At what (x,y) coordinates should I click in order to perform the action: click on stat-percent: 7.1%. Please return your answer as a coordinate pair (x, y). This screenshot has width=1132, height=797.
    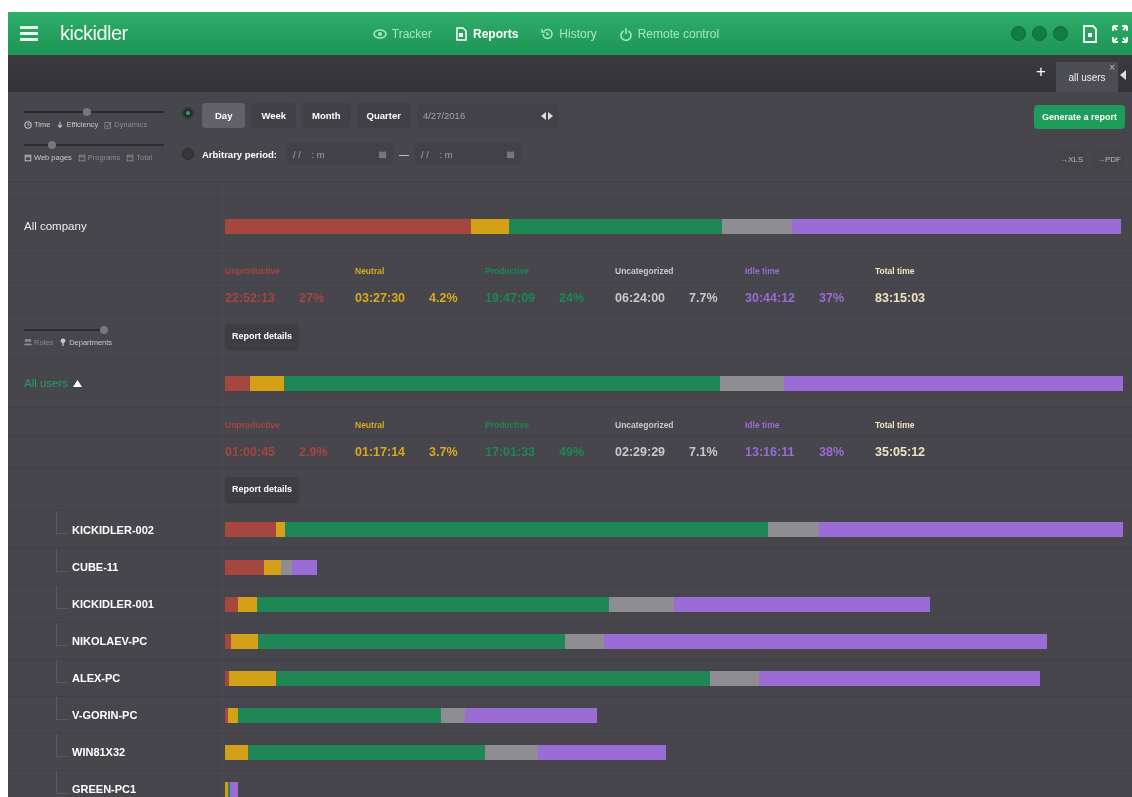
    Looking at the image, I should click on (704, 452).